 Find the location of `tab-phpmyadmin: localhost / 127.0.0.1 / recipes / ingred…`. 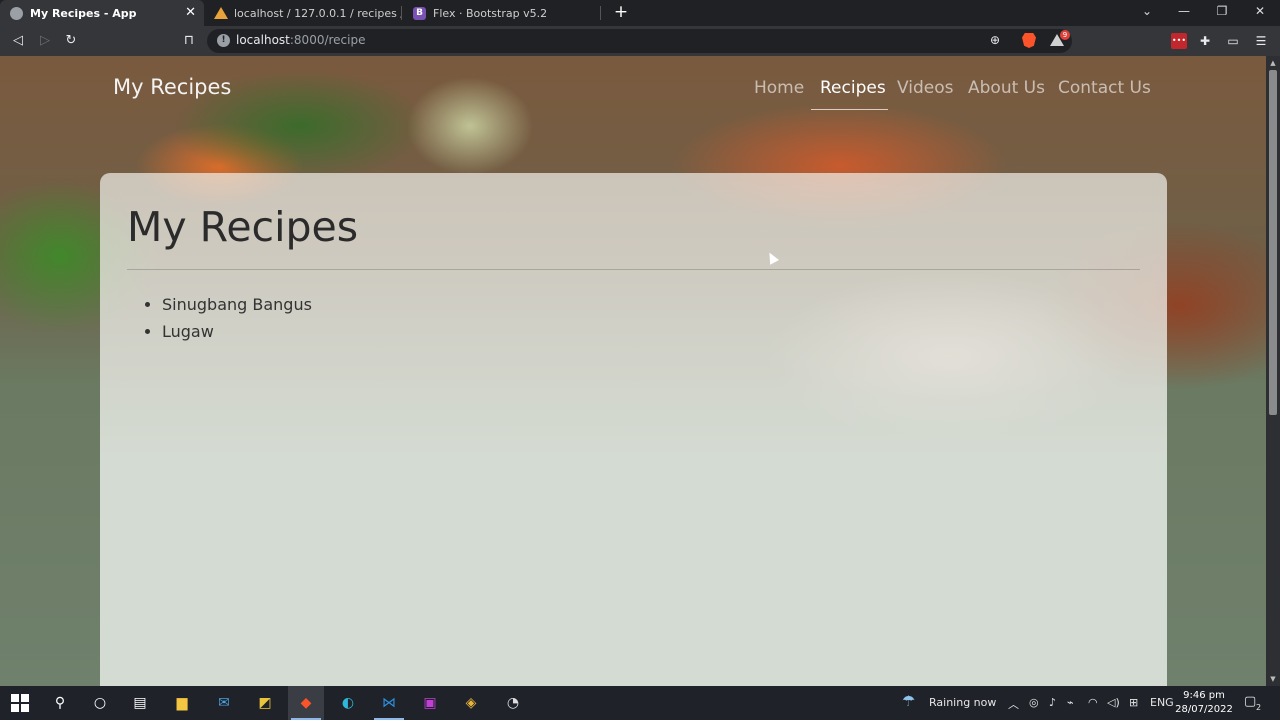

tab-phpmyadmin: localhost / 127.0.0.1 / recipes / ingred… is located at coordinates (302, 13).